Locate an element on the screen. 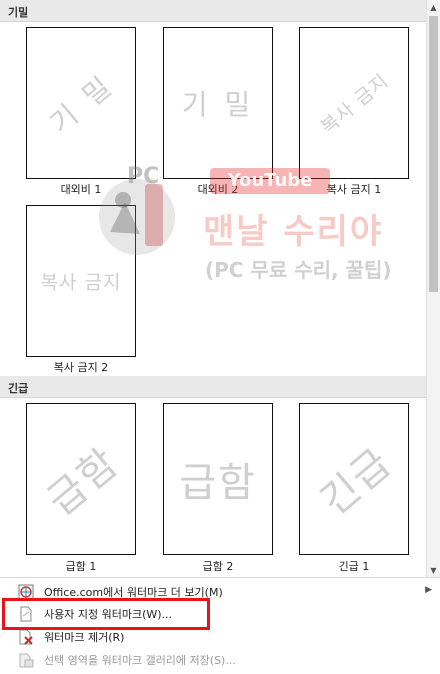 The image size is (440, 674). watermark-thumb-do-not-copy-2: 복사 금지 is located at coordinates (81, 281).